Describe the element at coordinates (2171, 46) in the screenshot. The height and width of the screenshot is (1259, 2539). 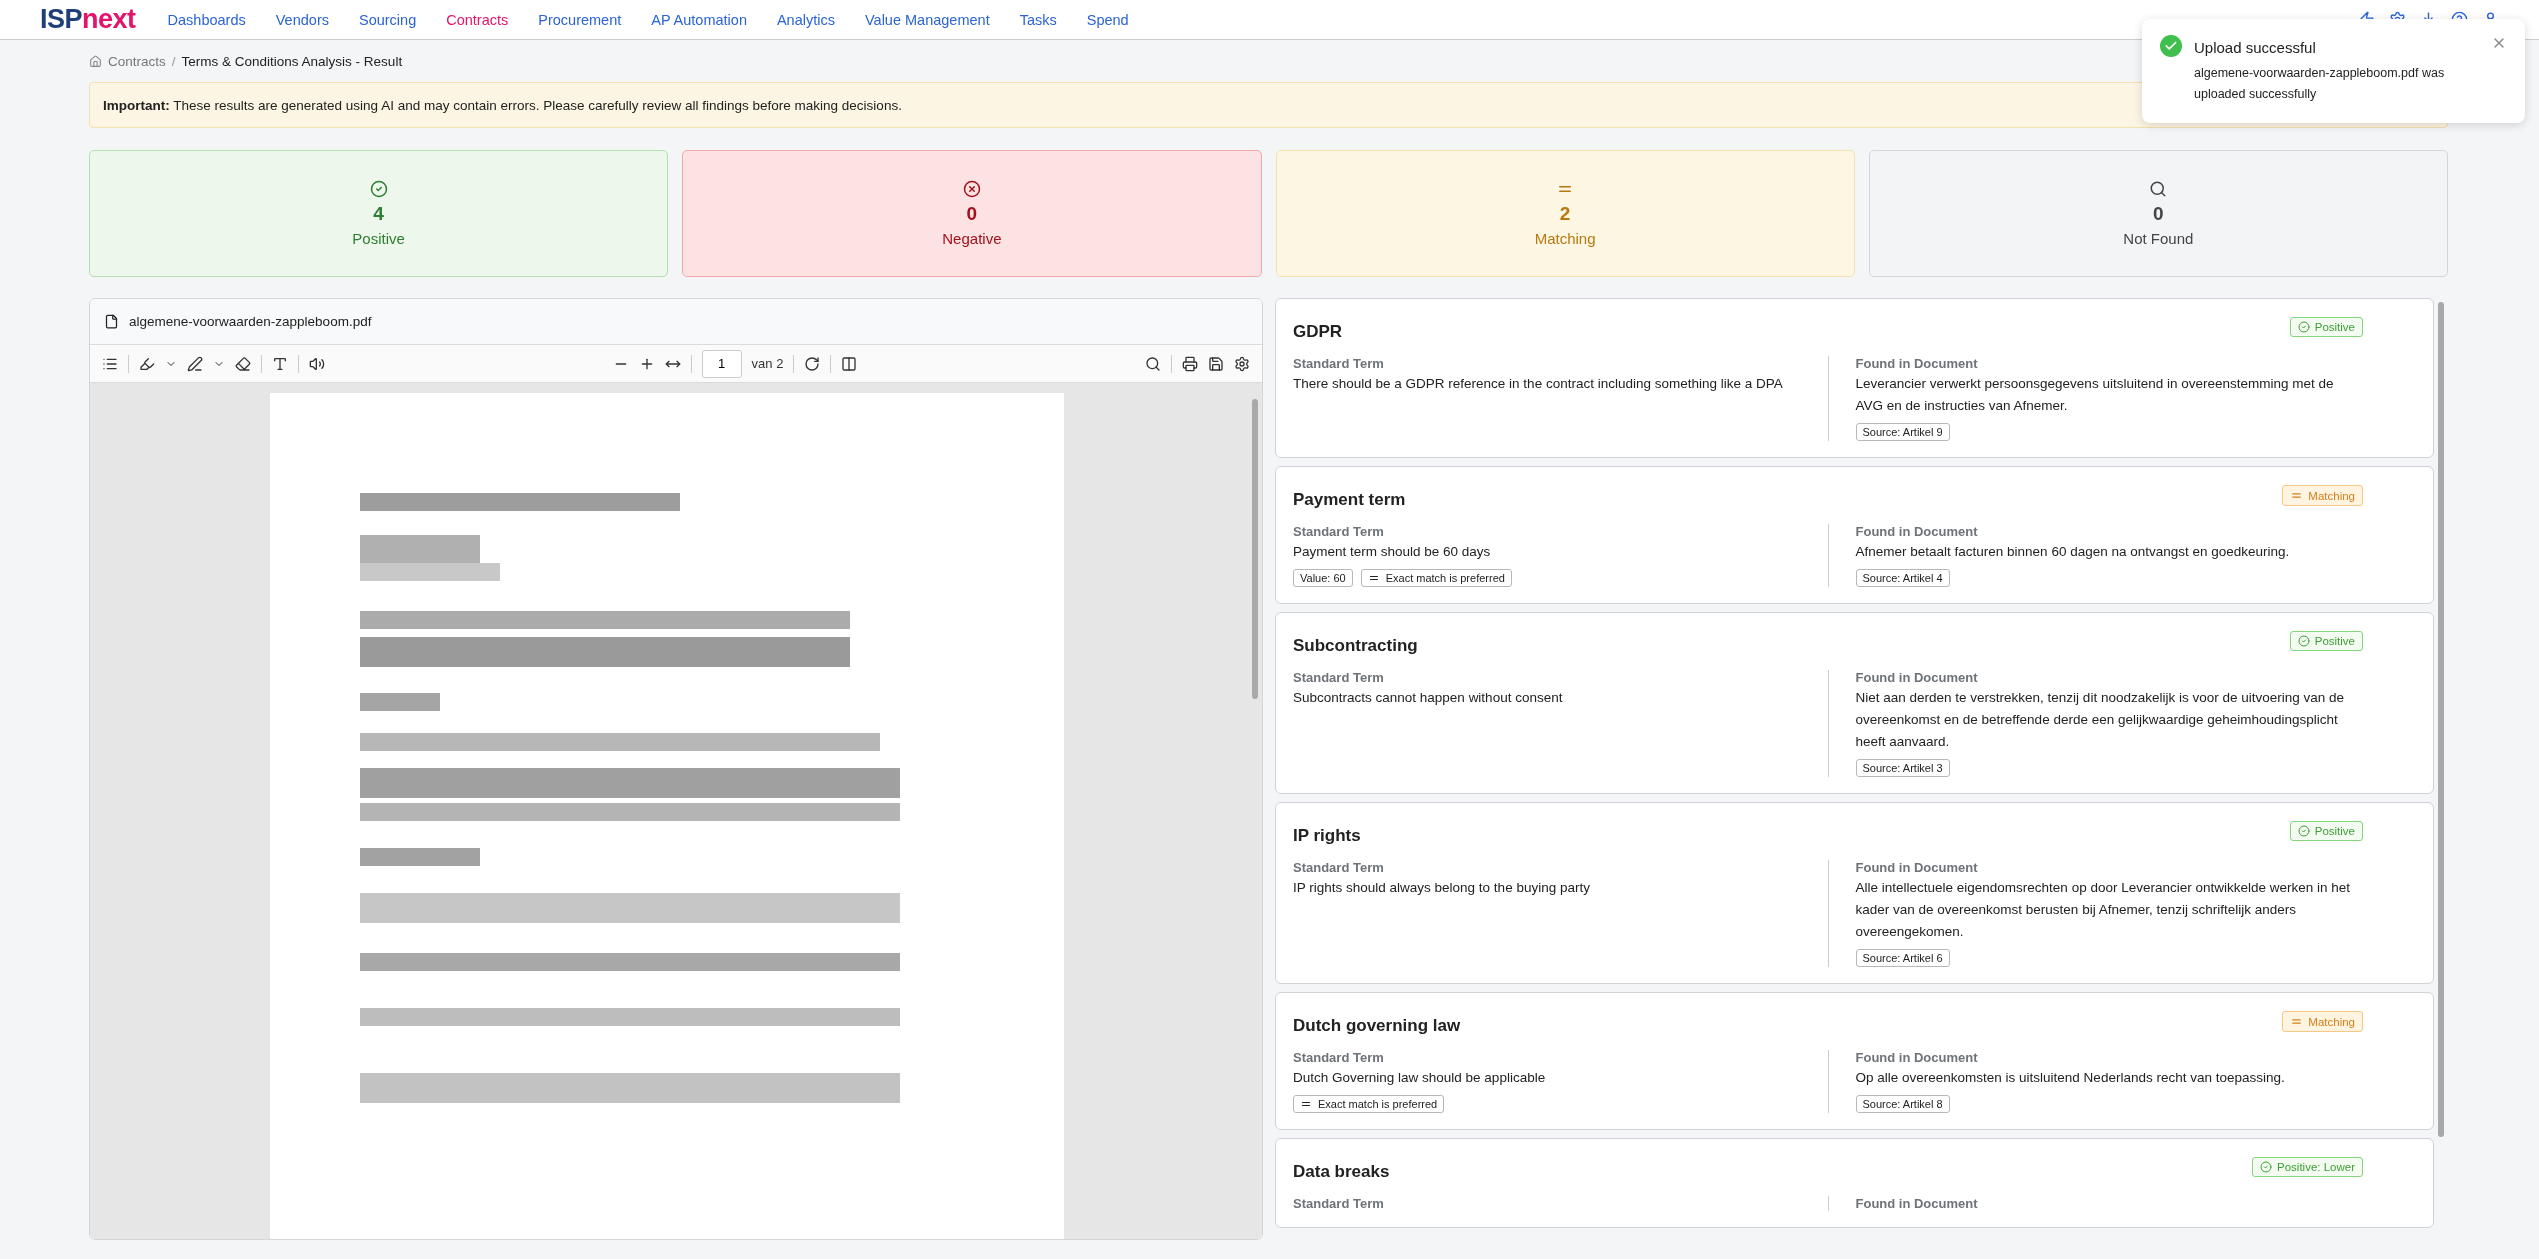
I see `success-icon` at that location.